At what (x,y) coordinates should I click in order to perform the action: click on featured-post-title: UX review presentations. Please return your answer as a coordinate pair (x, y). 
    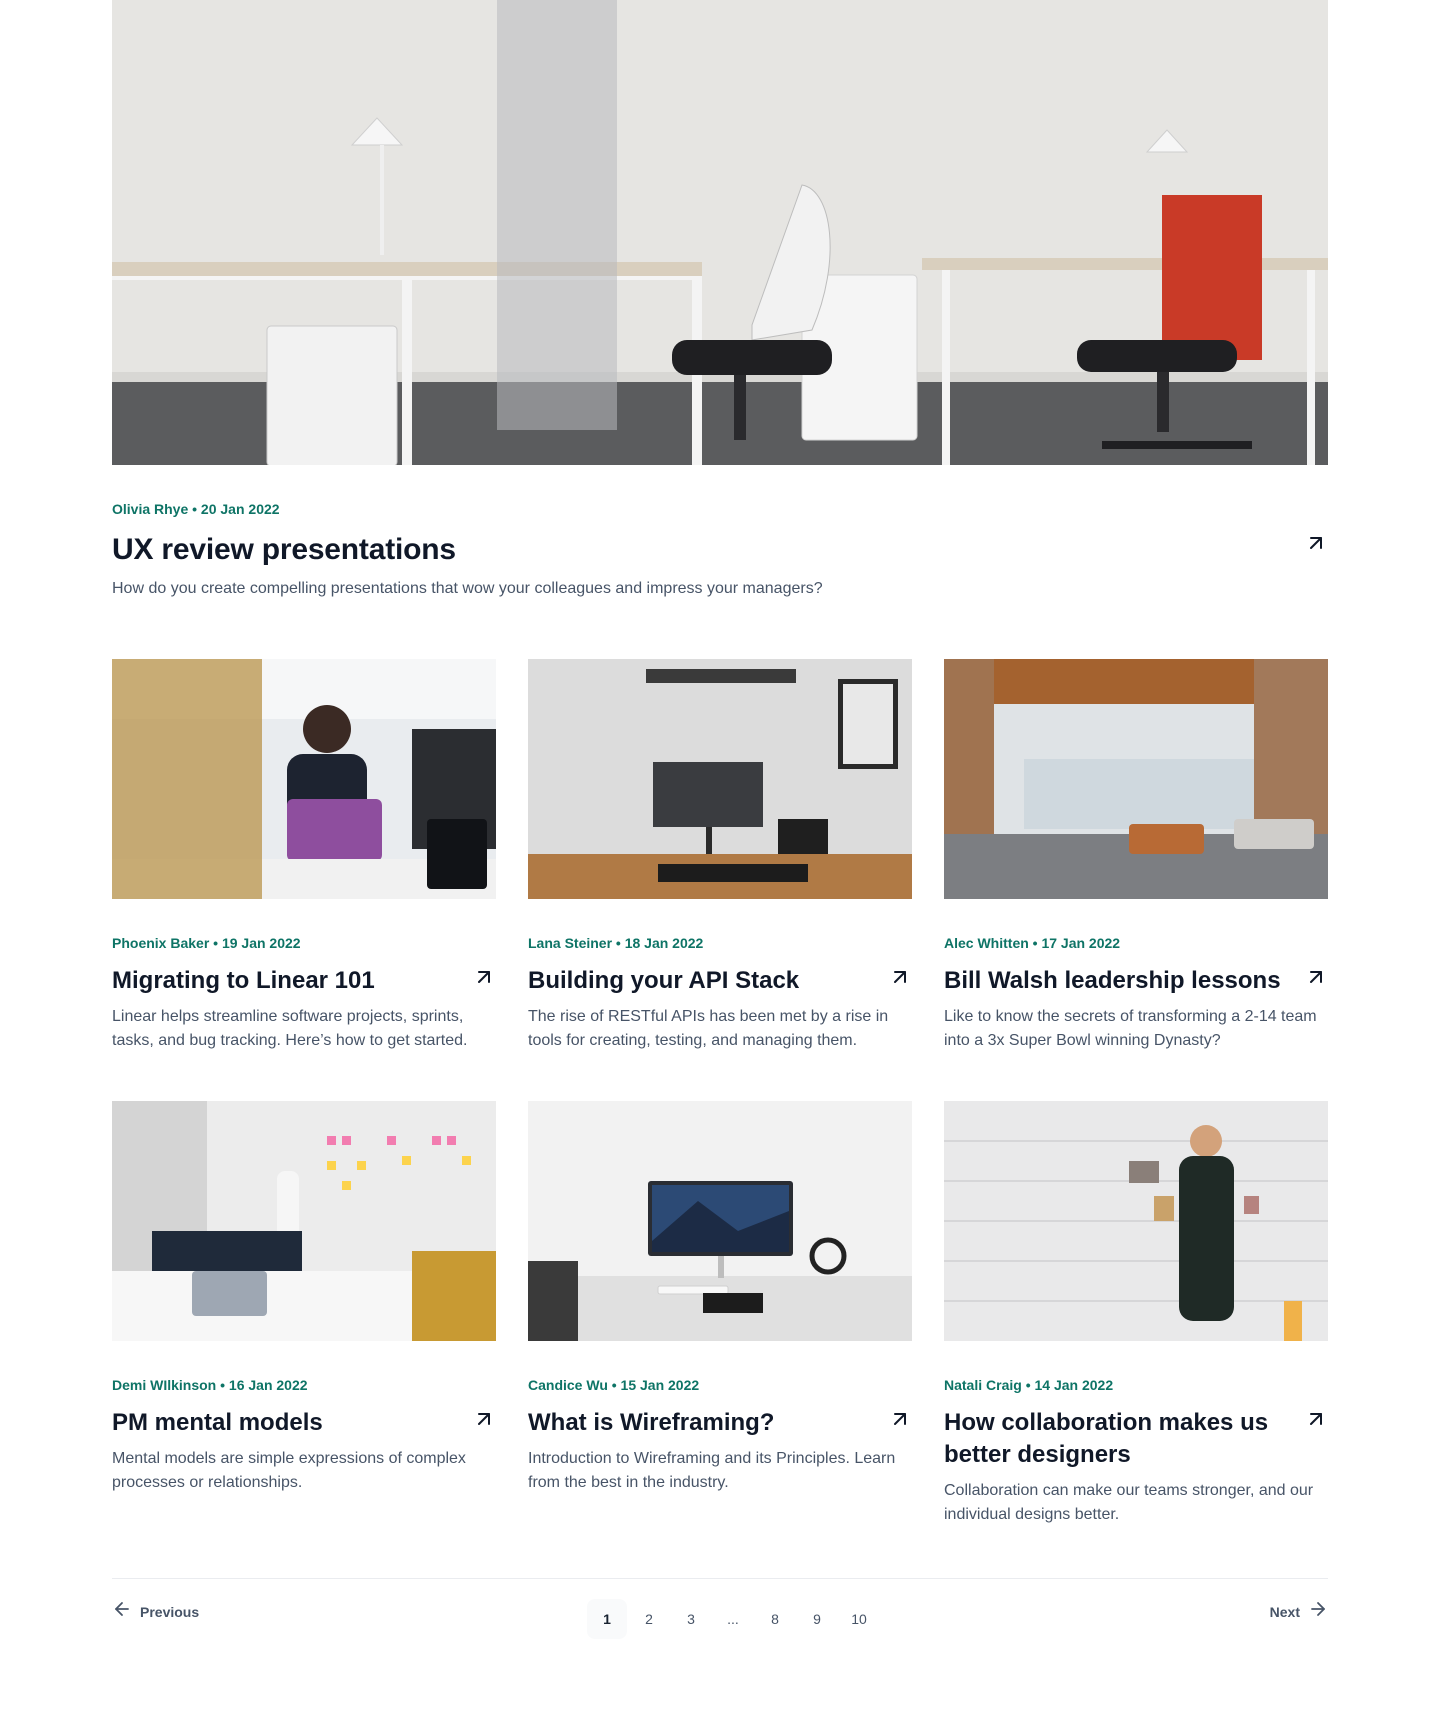
    Looking at the image, I should click on (284, 550).